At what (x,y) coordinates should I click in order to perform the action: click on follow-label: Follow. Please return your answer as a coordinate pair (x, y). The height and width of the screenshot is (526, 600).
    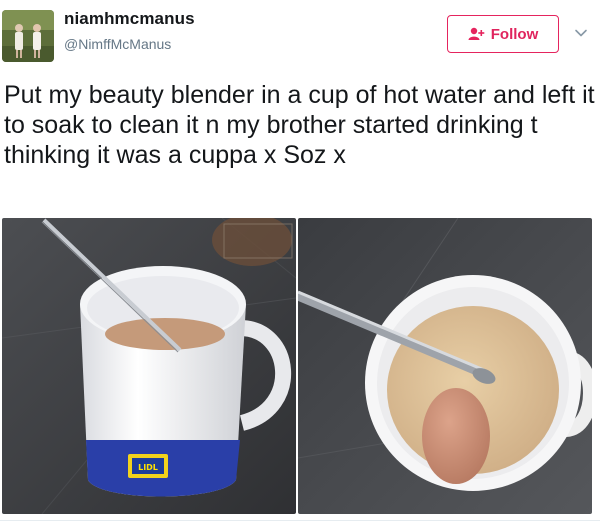
    Looking at the image, I should click on (514, 34).